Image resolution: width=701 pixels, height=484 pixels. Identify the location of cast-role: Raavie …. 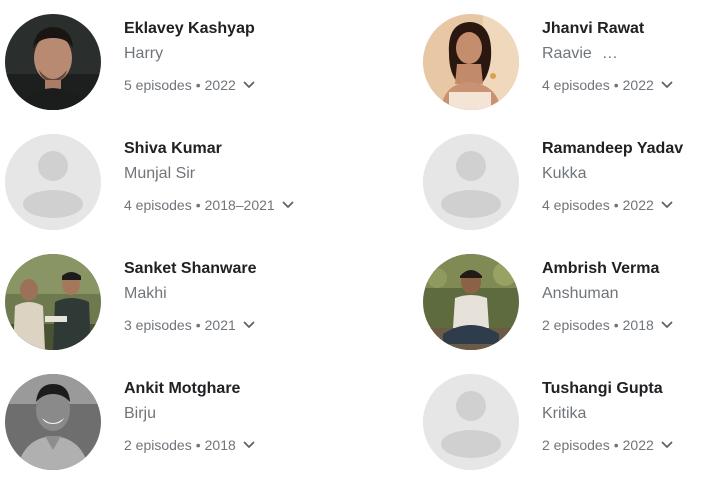
(621, 54).